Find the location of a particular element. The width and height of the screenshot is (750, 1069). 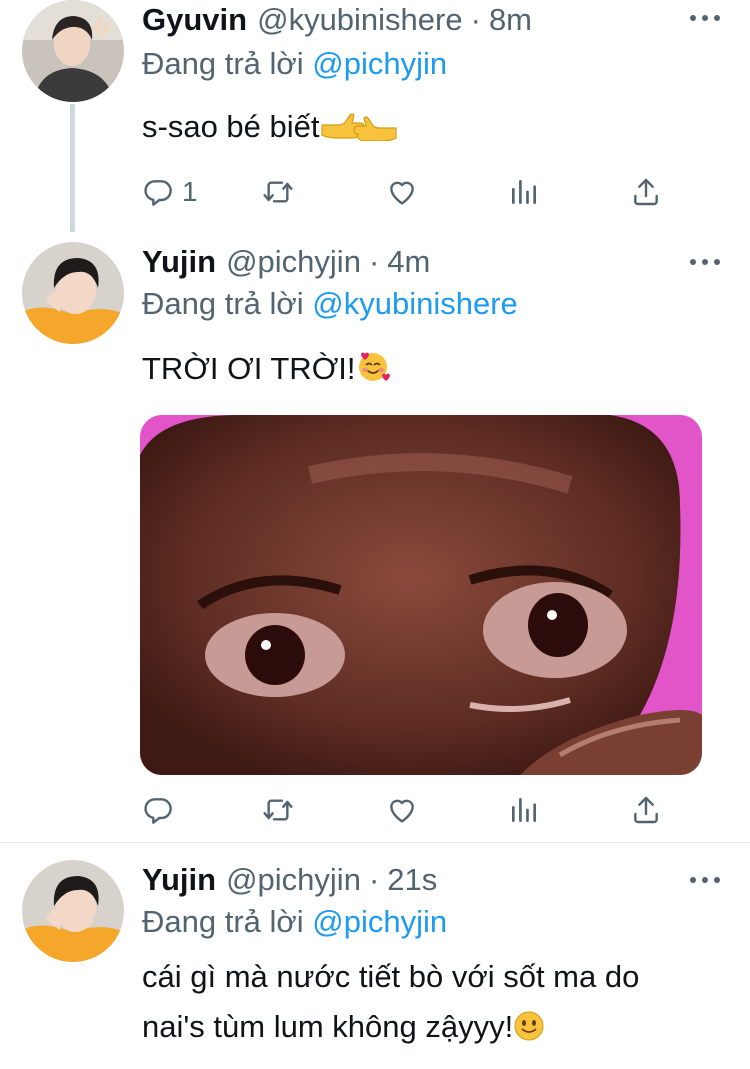

reply-count: 1 is located at coordinates (190, 191).